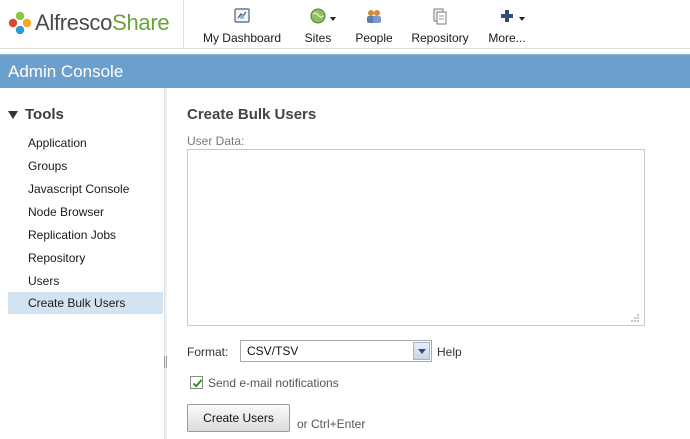 The height and width of the screenshot is (439, 690). I want to click on nav-label: People, so click(374, 38).